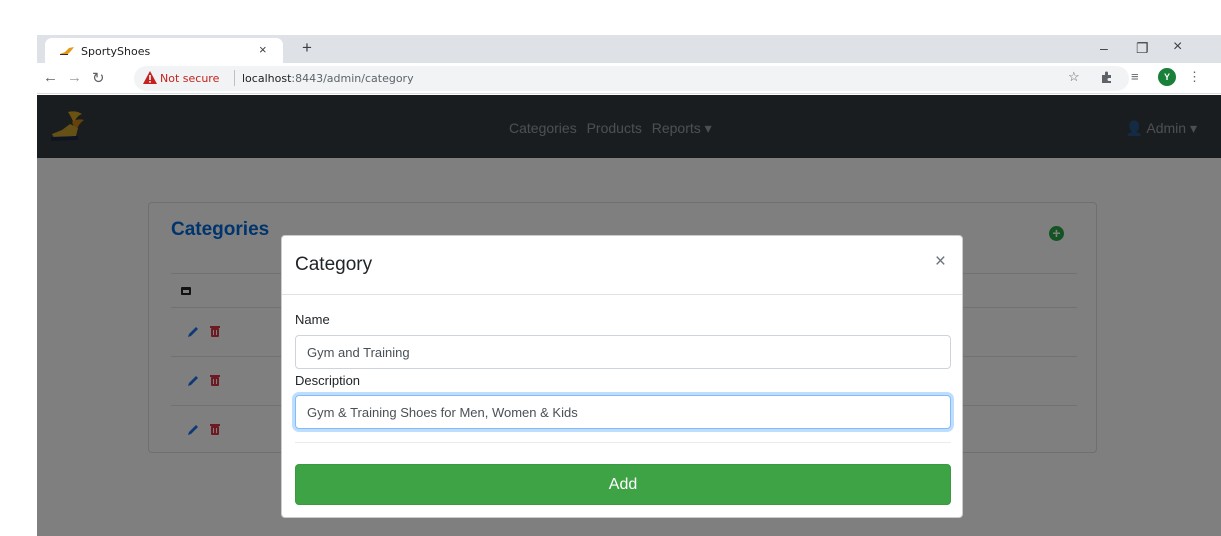  I want to click on more-menu-icon: ⋮, so click(1194, 77).